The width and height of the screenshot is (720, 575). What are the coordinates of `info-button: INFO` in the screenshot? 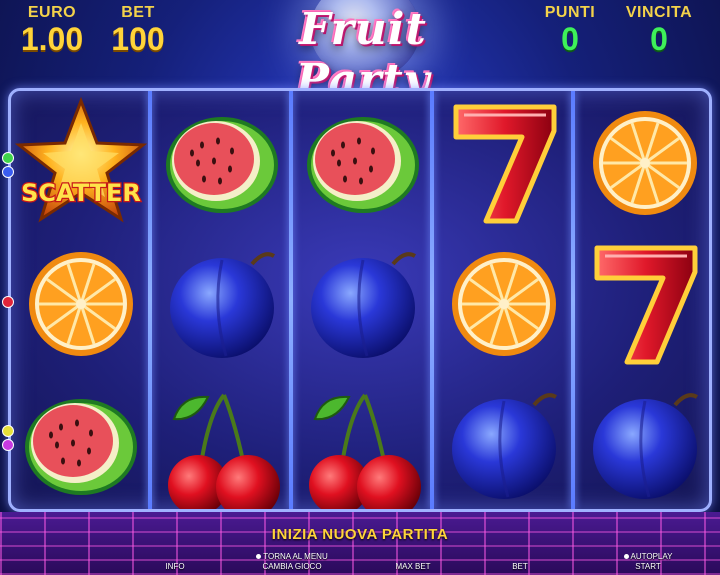 It's located at (175, 567).